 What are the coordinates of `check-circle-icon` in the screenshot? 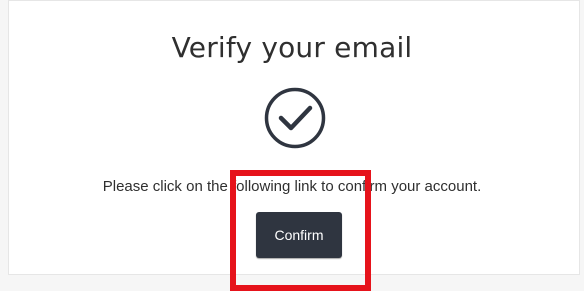 It's located at (295, 118).